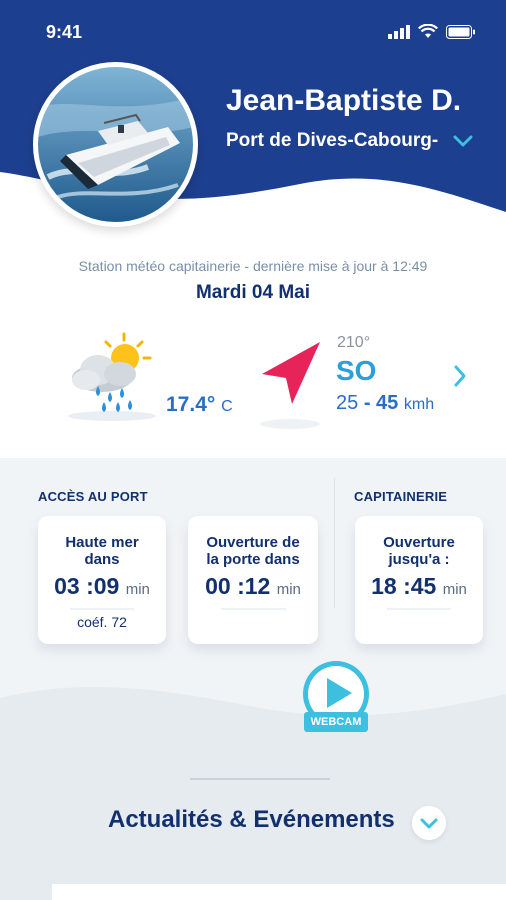 The height and width of the screenshot is (900, 506). I want to click on rain-sun-icon, so click(112, 376).